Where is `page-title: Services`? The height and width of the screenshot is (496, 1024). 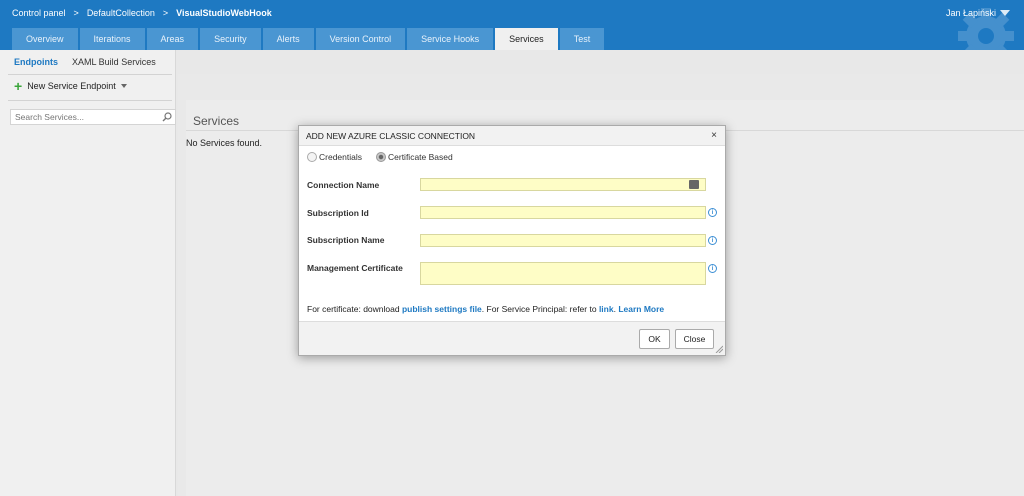 page-title: Services is located at coordinates (216, 121).